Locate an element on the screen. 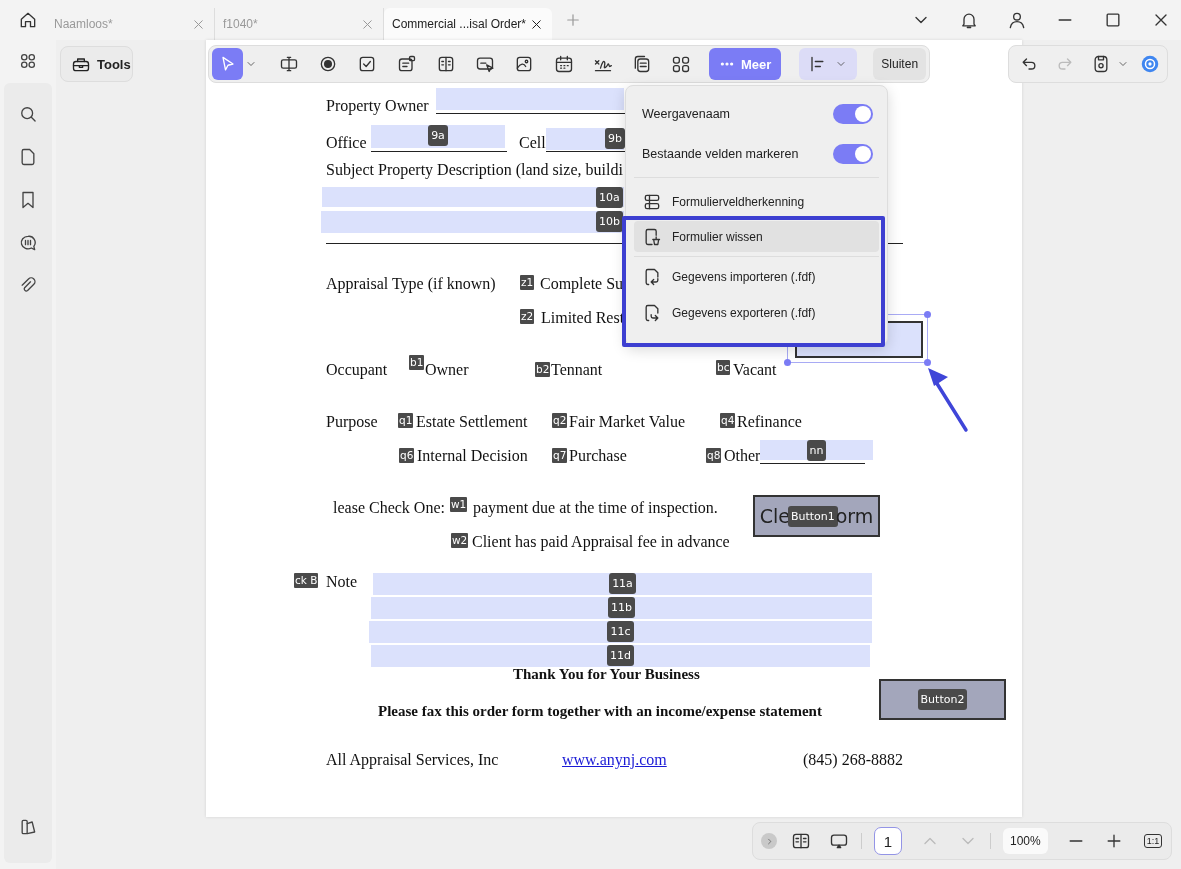  home-icon is located at coordinates (28, 20).